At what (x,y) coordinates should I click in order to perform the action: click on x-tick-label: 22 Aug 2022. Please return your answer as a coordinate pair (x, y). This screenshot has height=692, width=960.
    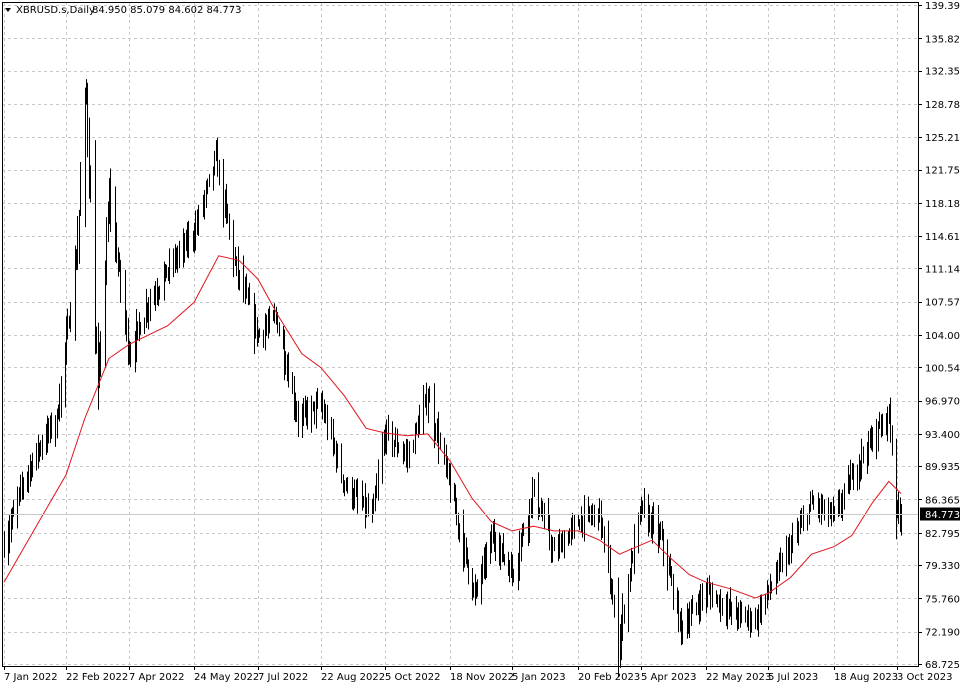
    Looking at the image, I should click on (353, 677).